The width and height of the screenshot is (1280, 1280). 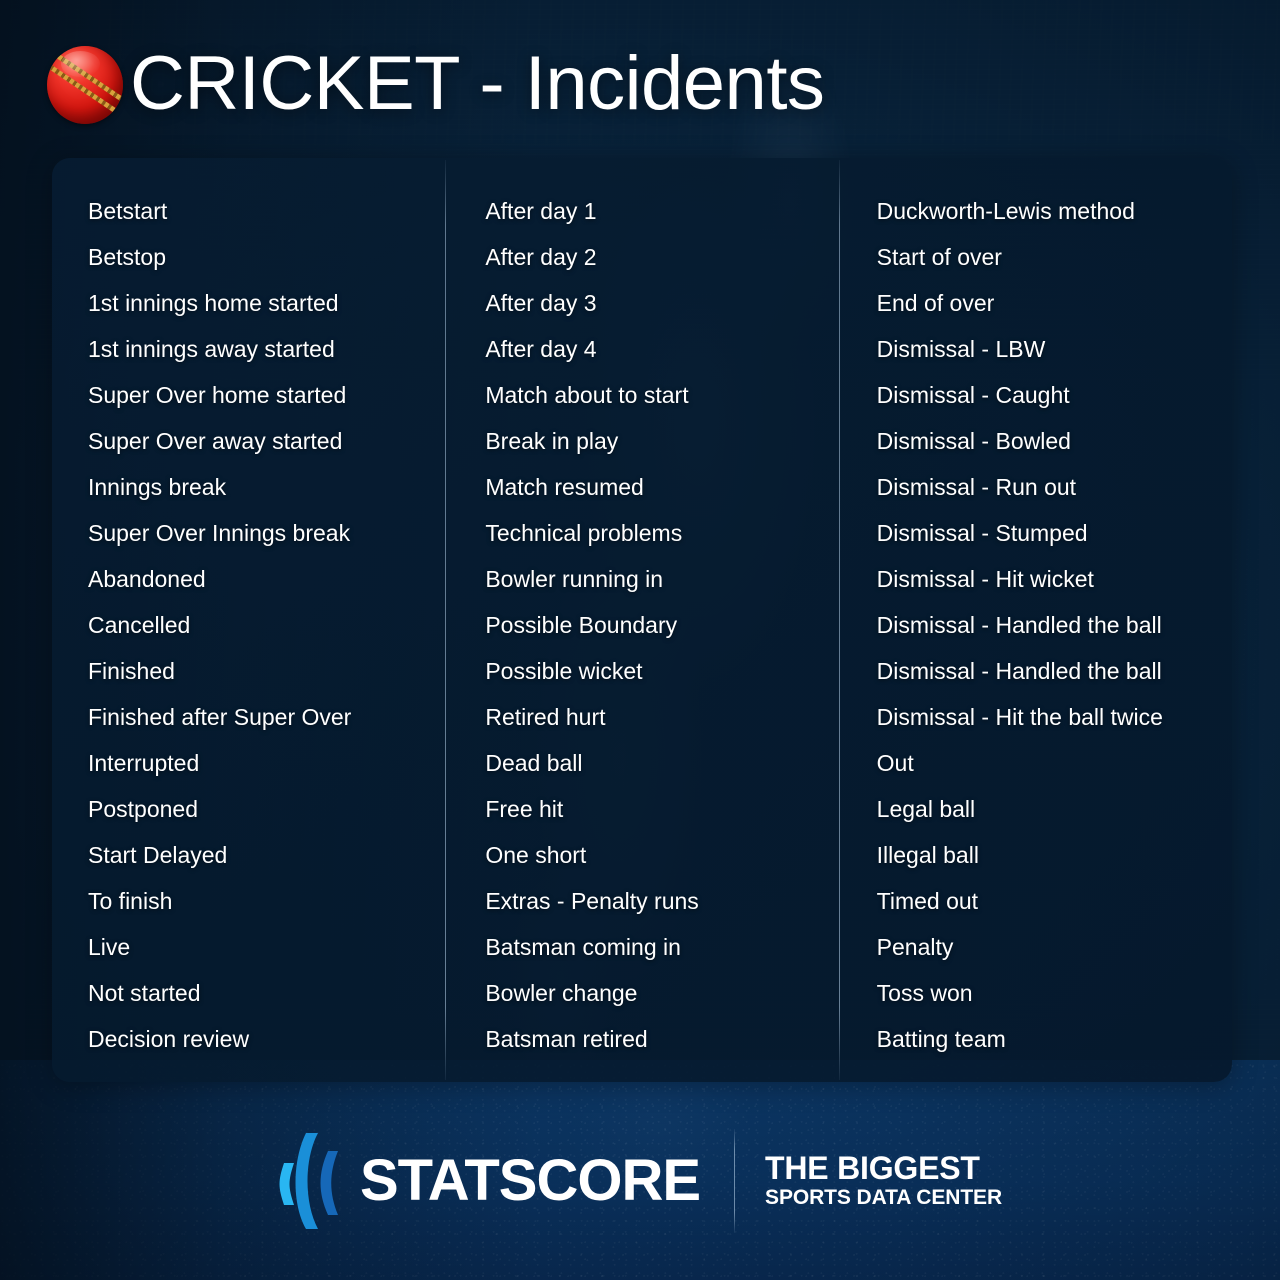 I want to click on incident-item: Betstart, so click(x=128, y=211).